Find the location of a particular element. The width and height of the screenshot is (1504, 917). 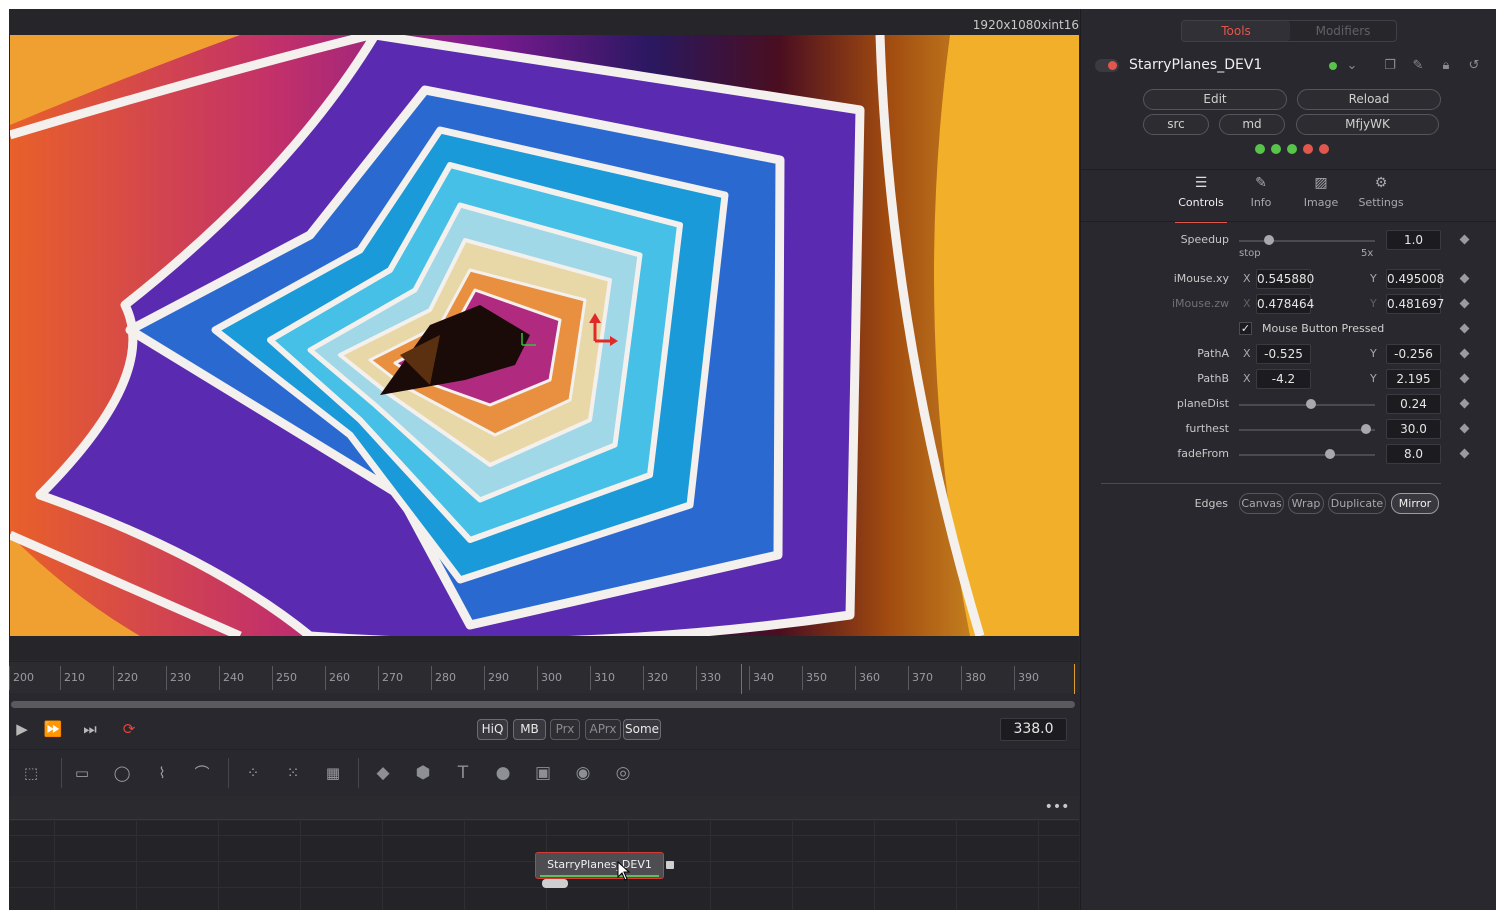

polygon-mask-icon: ⌇ is located at coordinates (162, 773).